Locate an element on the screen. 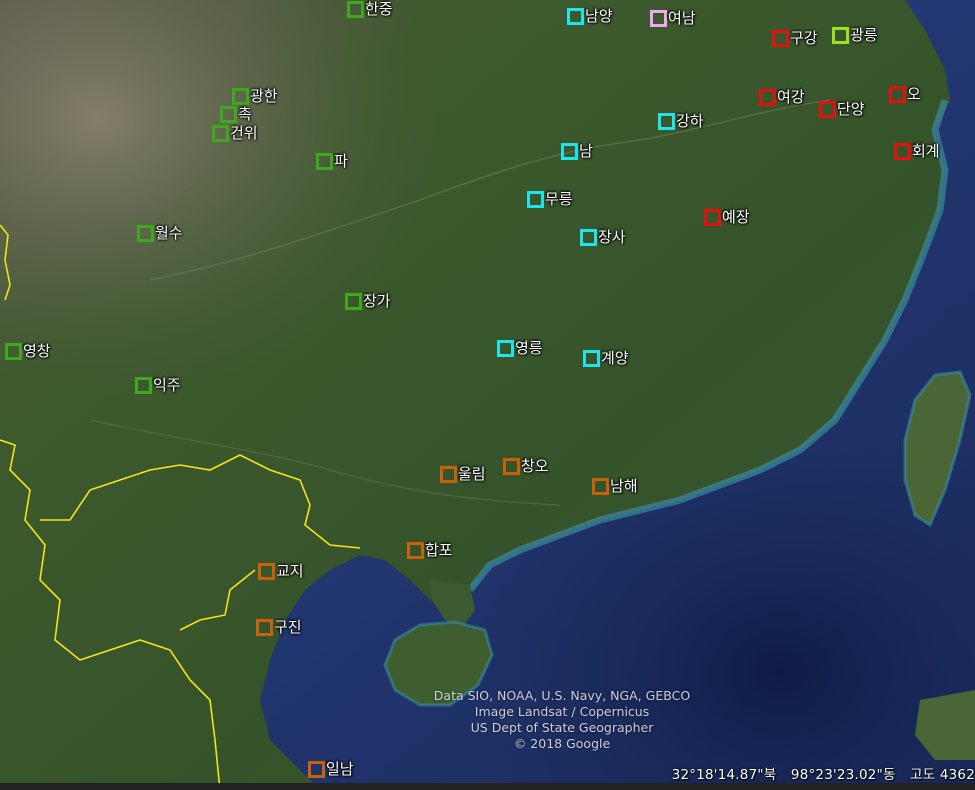 The height and width of the screenshot is (790, 975). status-strip is located at coordinates (487, 786).